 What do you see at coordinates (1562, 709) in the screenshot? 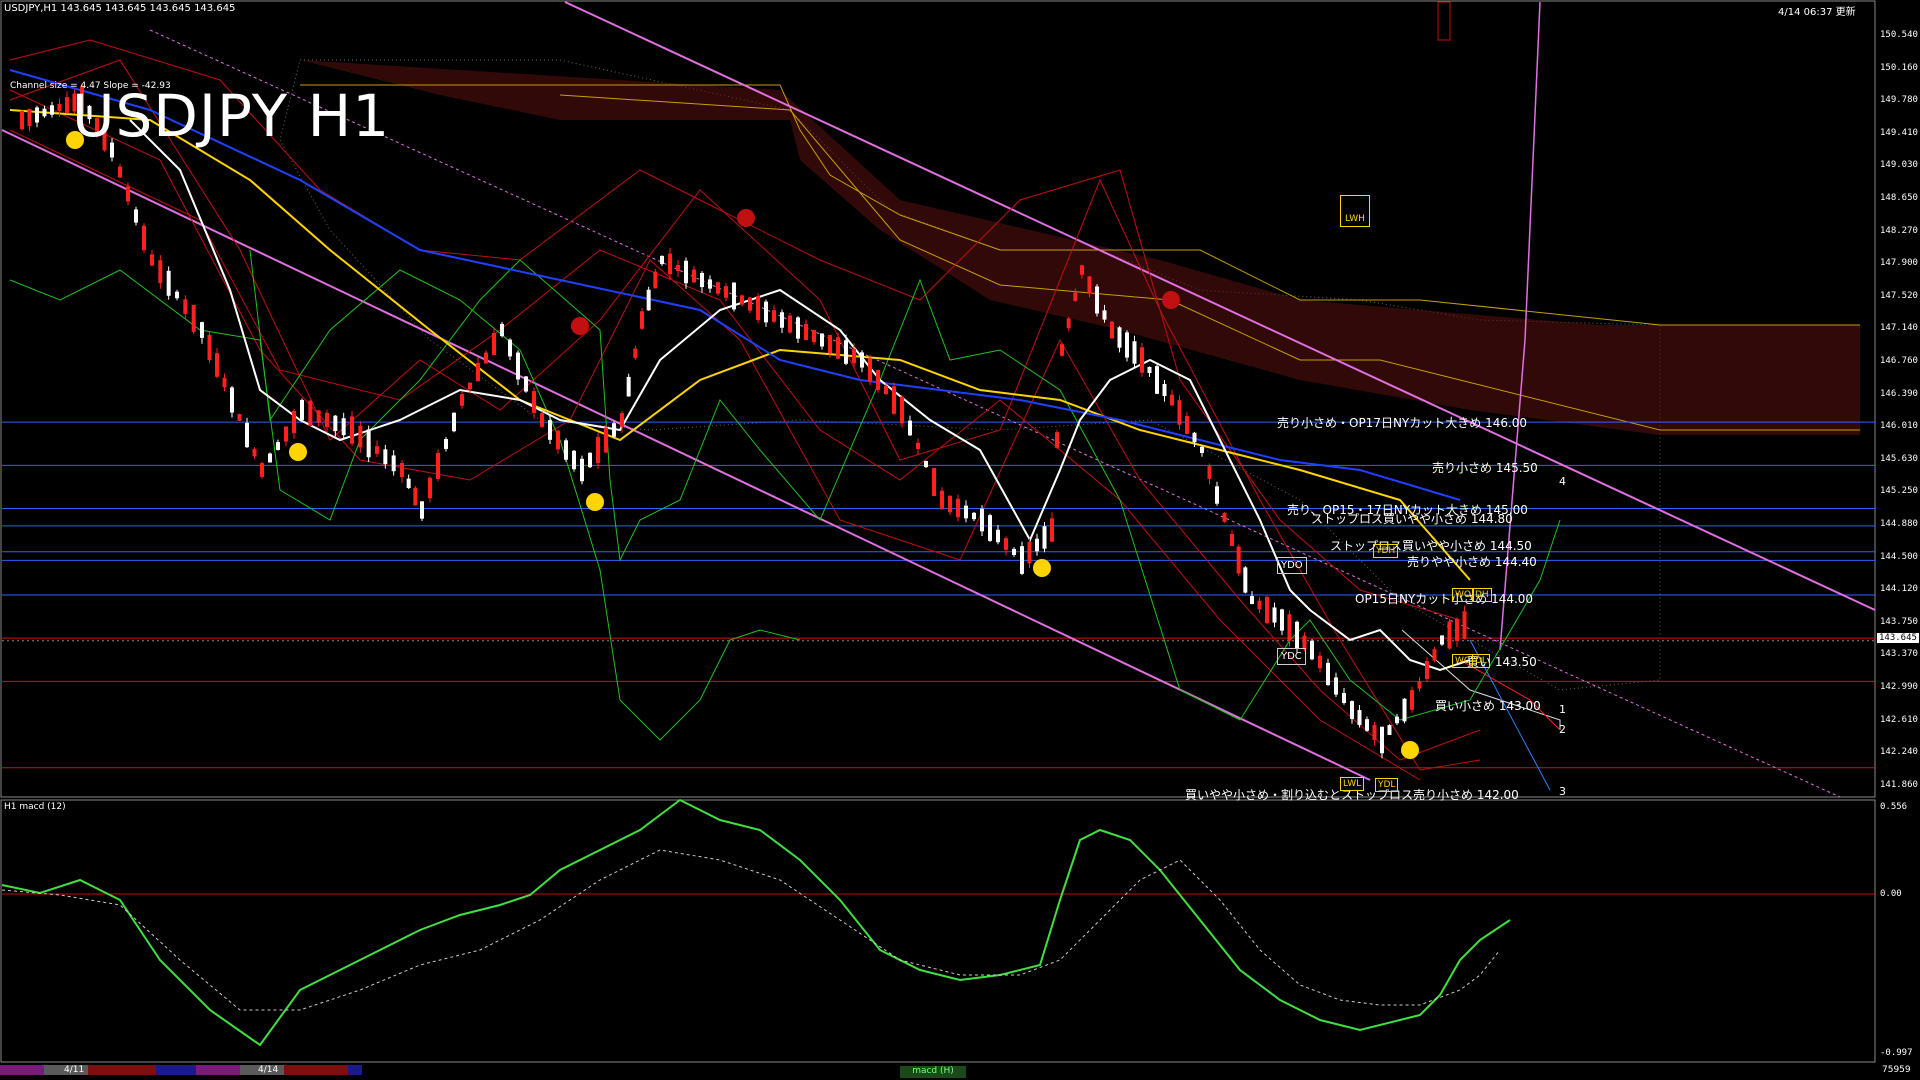
I see `trend-number-1: 1` at bounding box center [1562, 709].